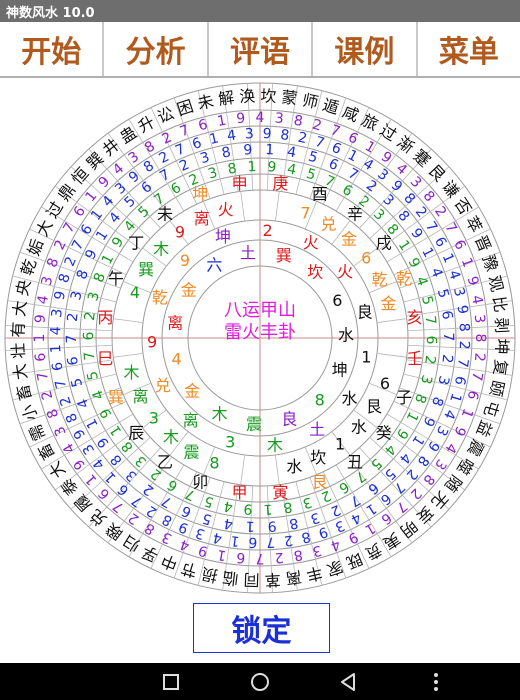 This screenshot has width=520, height=700. Describe the element at coordinates (374, 406) in the screenshot. I see `palace-label: 艮` at that location.